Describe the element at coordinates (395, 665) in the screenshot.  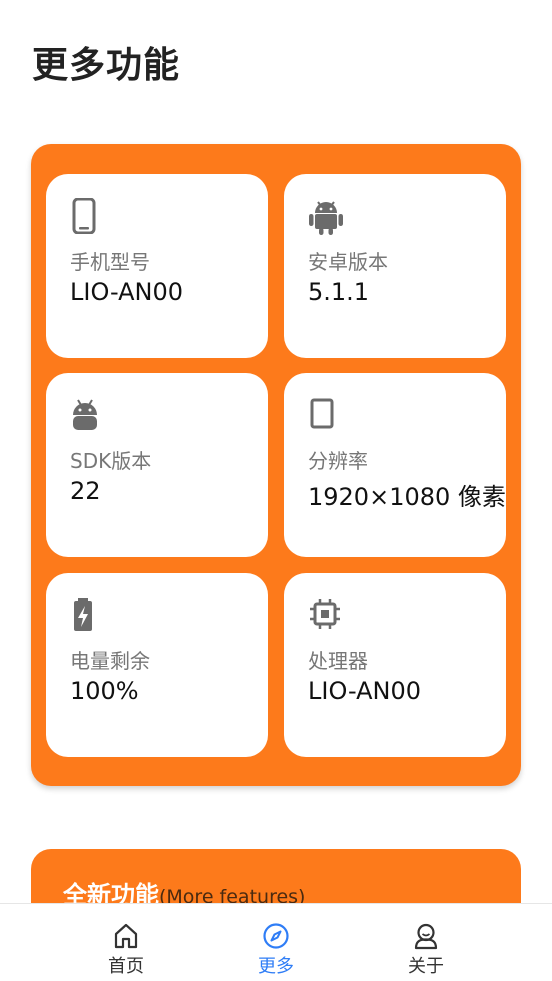
I see `card-processor: 处理器 LIO-AN00` at that location.